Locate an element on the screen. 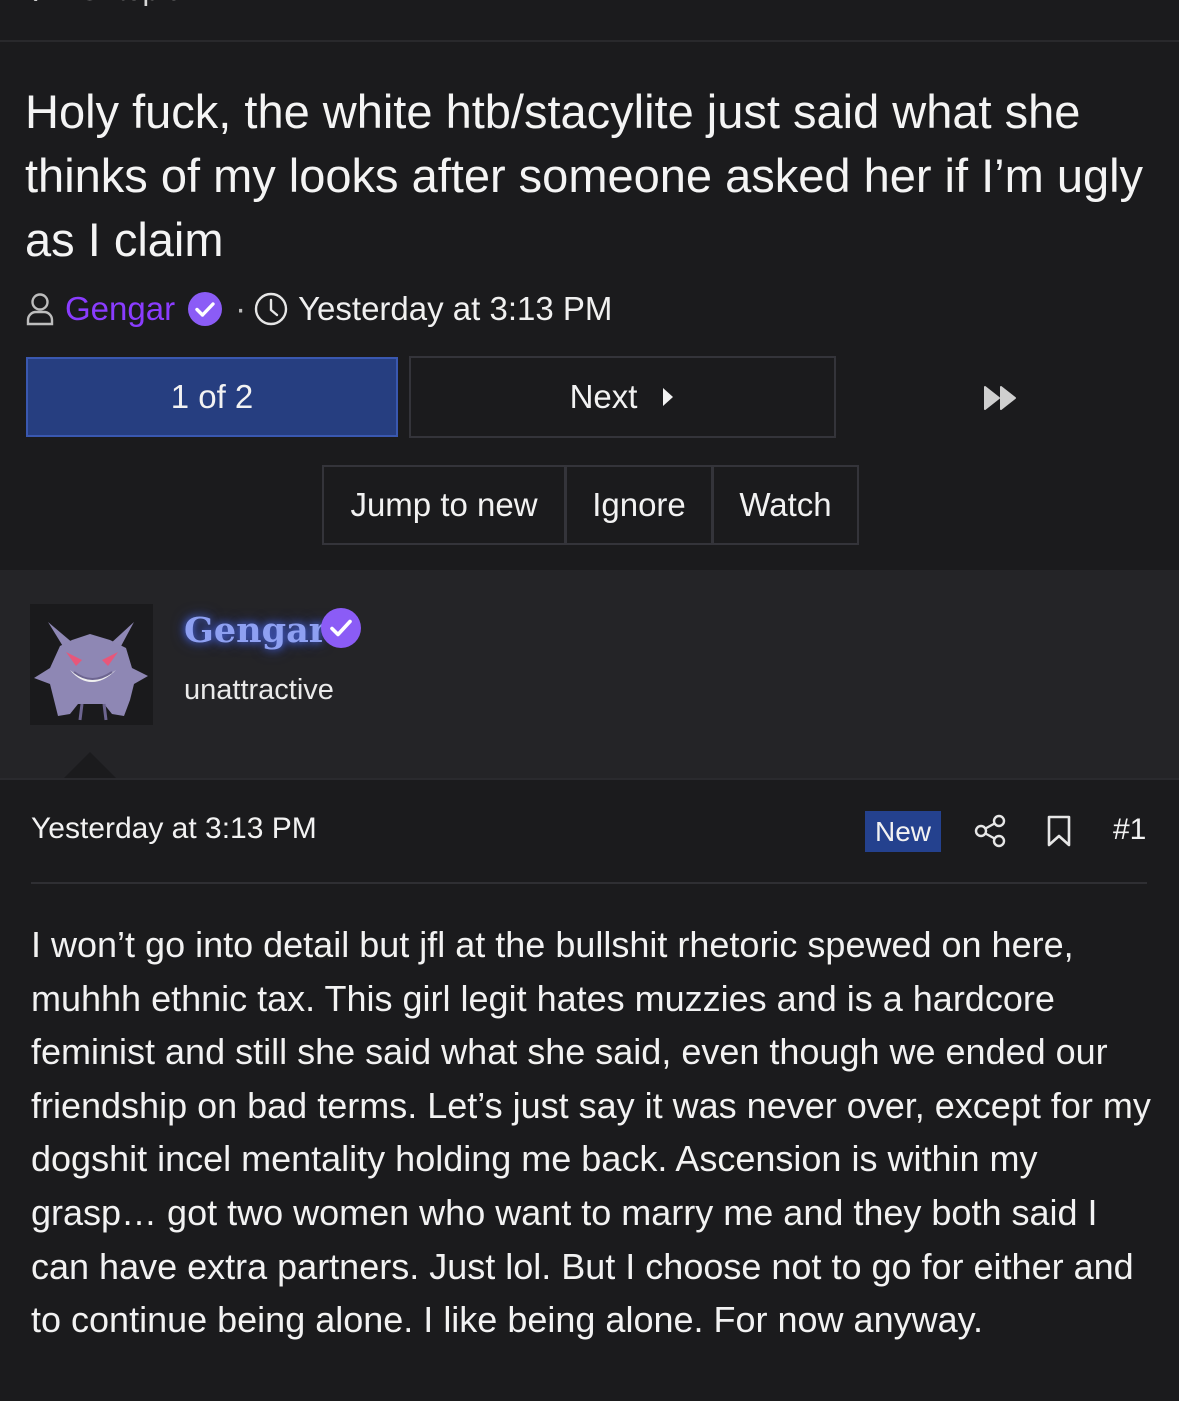 The width and height of the screenshot is (1179, 1401). next-page-label: Next is located at coordinates (603, 396).